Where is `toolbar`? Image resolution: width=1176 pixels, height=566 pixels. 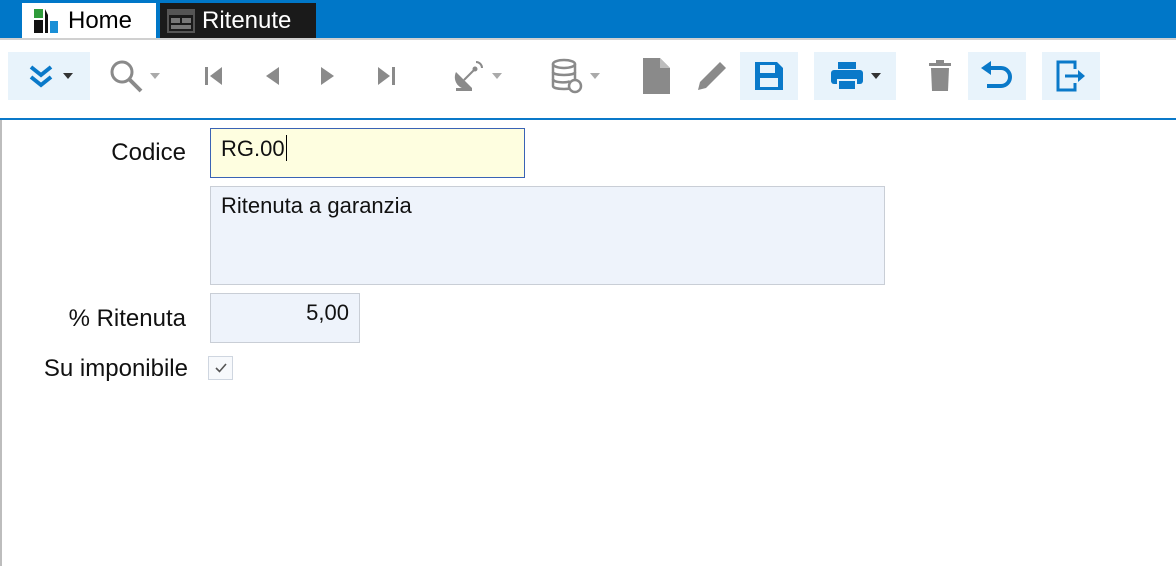
toolbar is located at coordinates (588, 80).